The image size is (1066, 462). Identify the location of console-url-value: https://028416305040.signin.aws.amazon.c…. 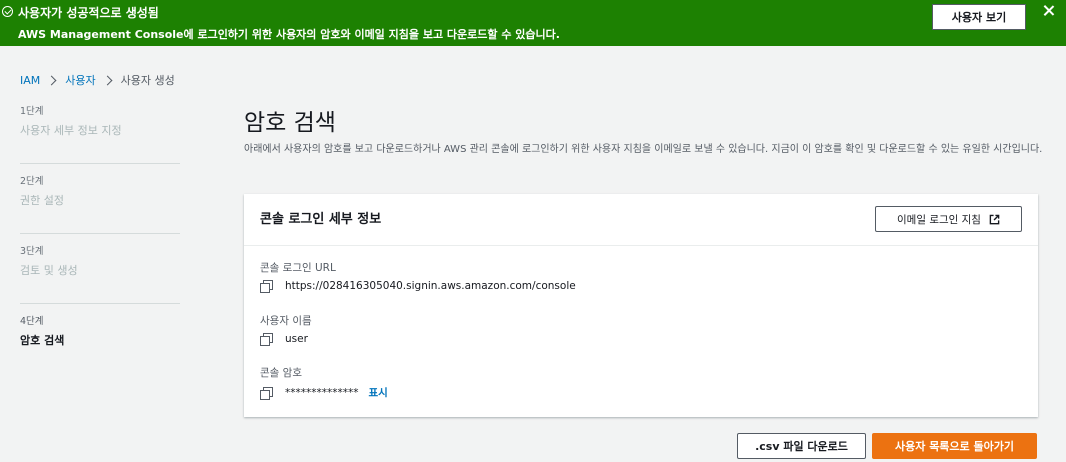
(430, 286).